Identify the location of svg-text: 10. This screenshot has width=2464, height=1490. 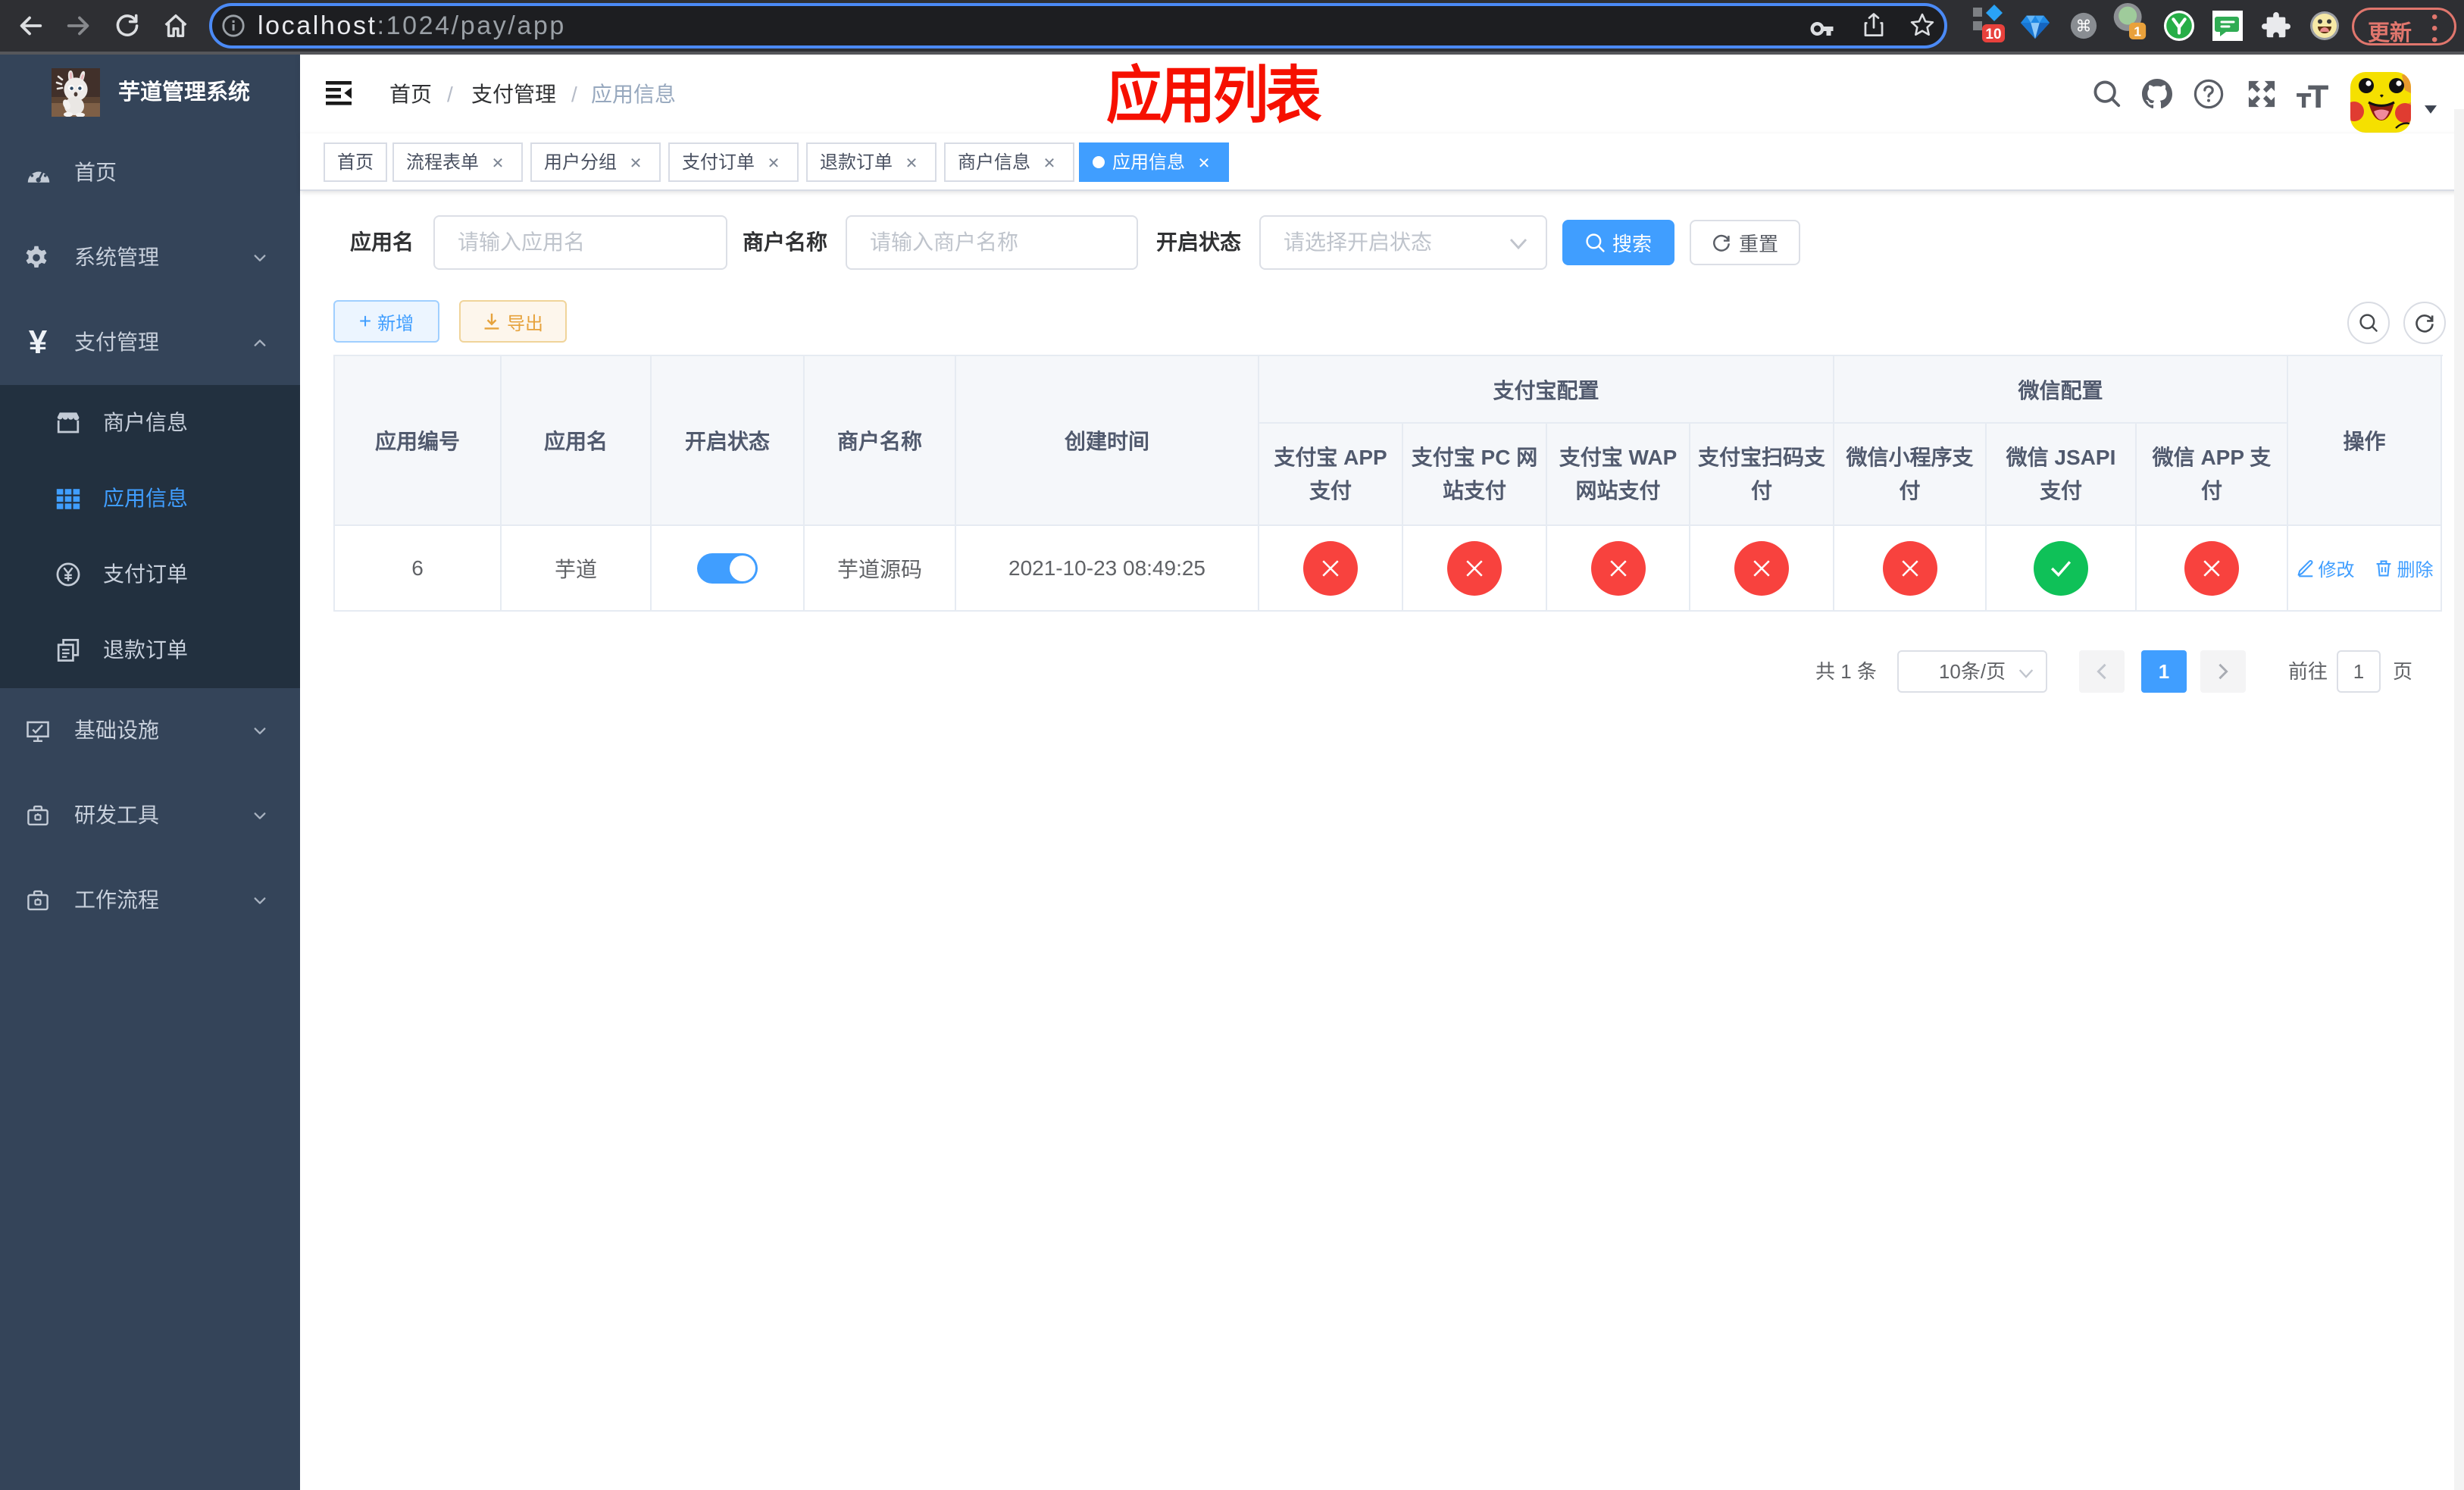
(1993, 35).